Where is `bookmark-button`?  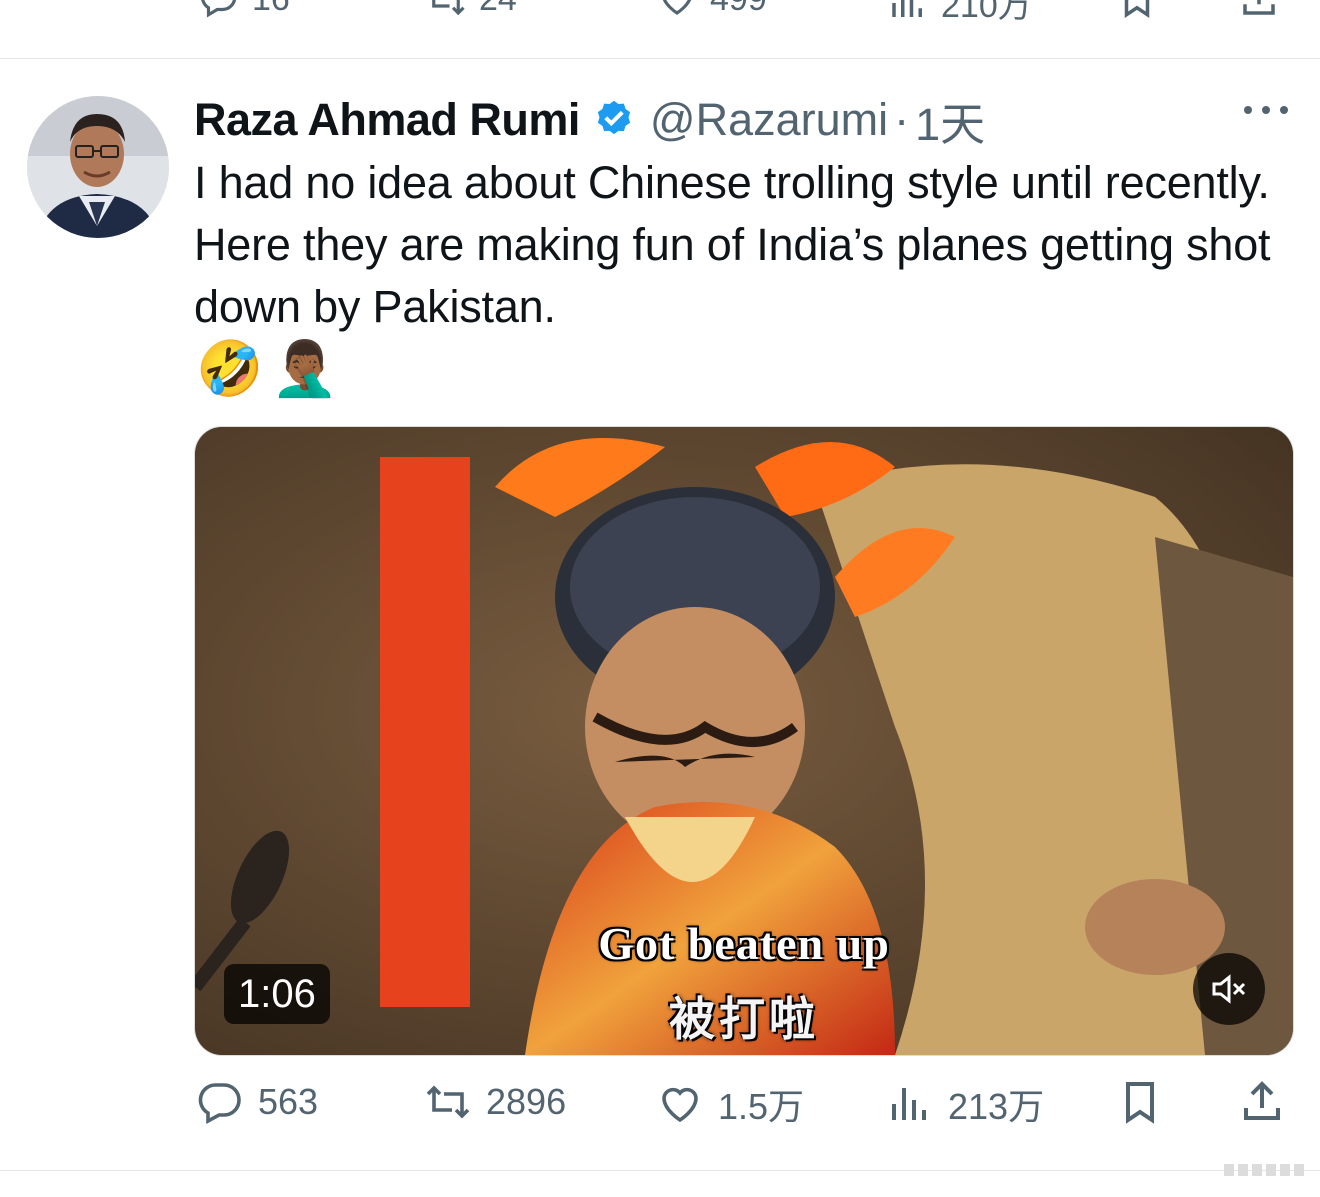
bookmark-button is located at coordinates (1140, 1102).